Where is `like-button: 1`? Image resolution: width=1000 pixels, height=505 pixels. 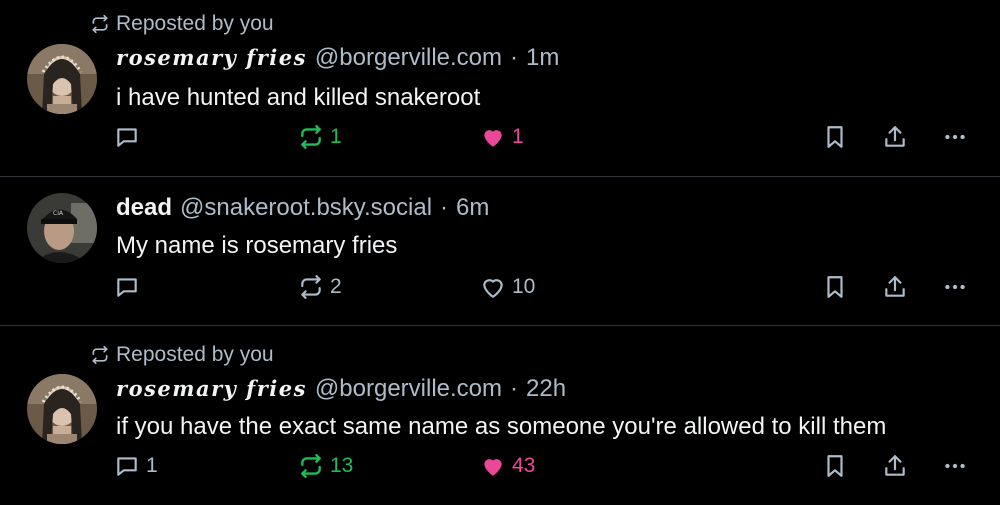
like-button: 1 is located at coordinates (502, 137).